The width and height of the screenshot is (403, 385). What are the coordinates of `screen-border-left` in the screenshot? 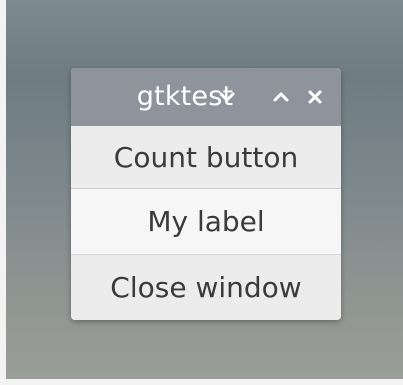 It's located at (3, 192).